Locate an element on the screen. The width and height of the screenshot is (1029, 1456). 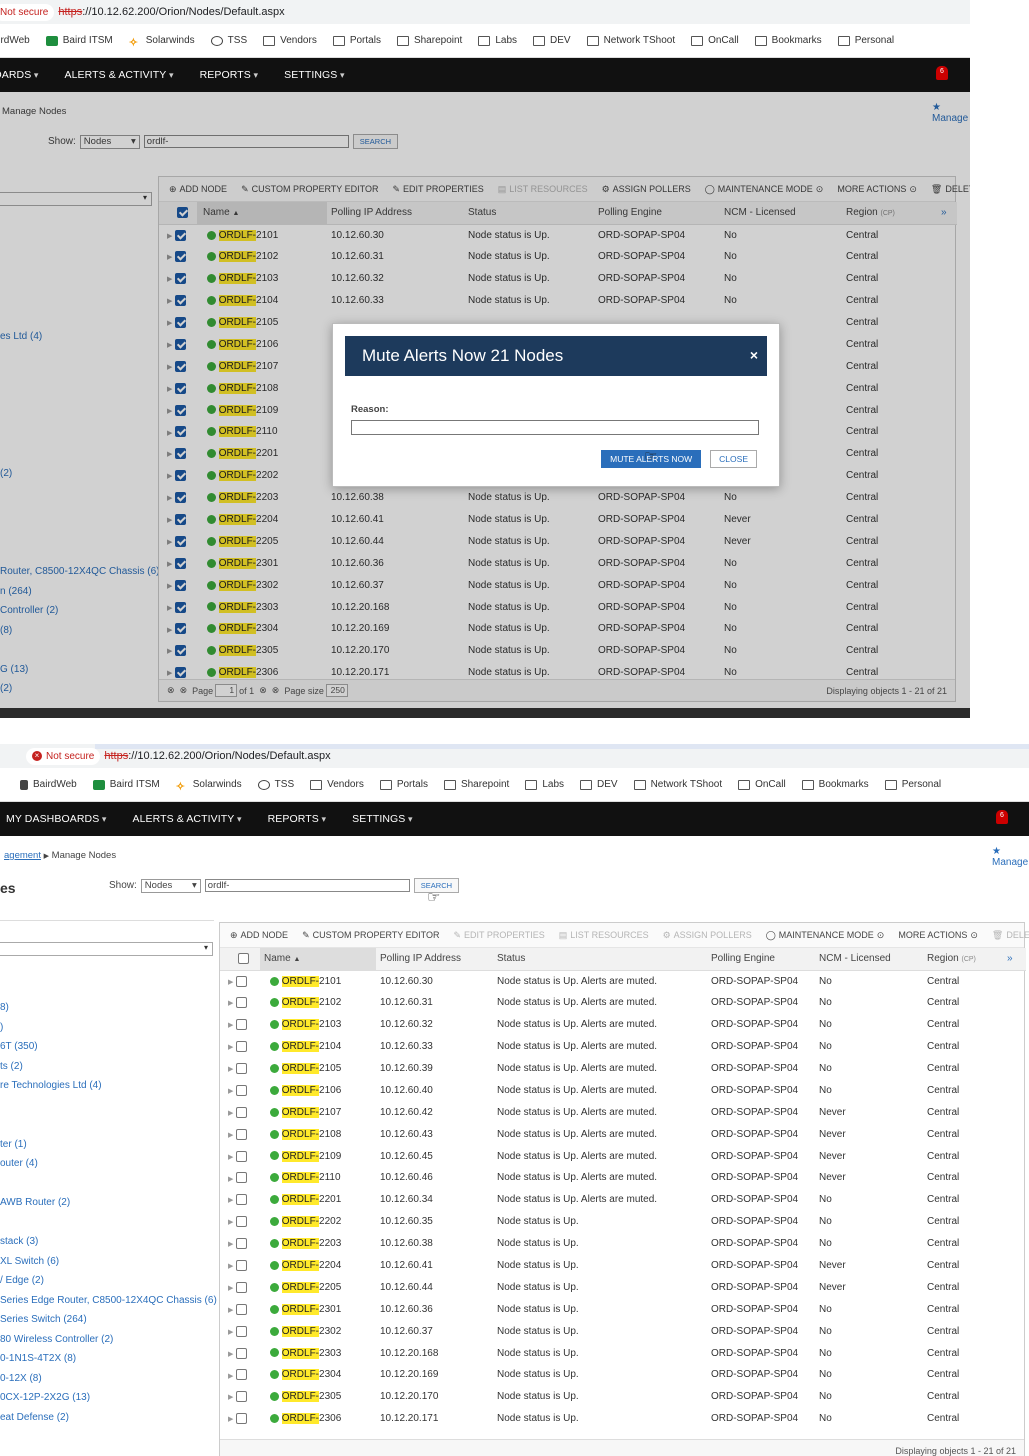
node-number: 2103 is located at coordinates (330, 1024).